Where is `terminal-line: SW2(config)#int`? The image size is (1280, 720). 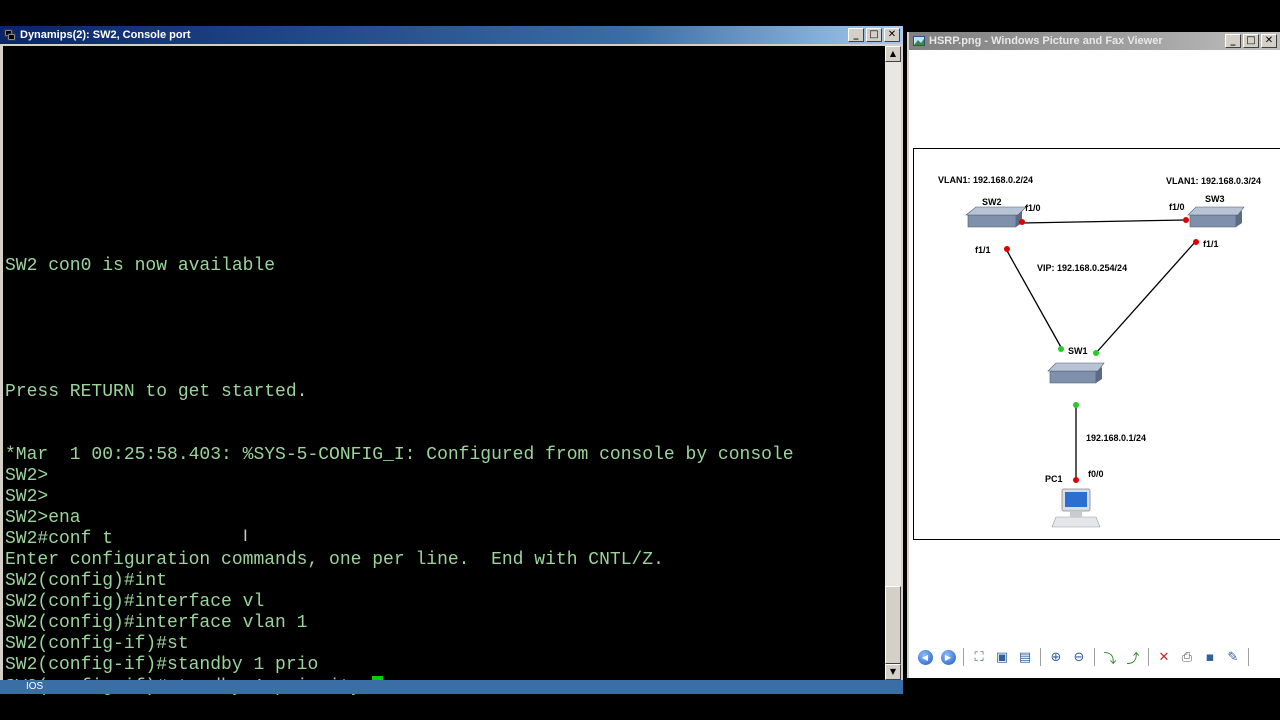 terminal-line: SW2(config)#int is located at coordinates (86, 581).